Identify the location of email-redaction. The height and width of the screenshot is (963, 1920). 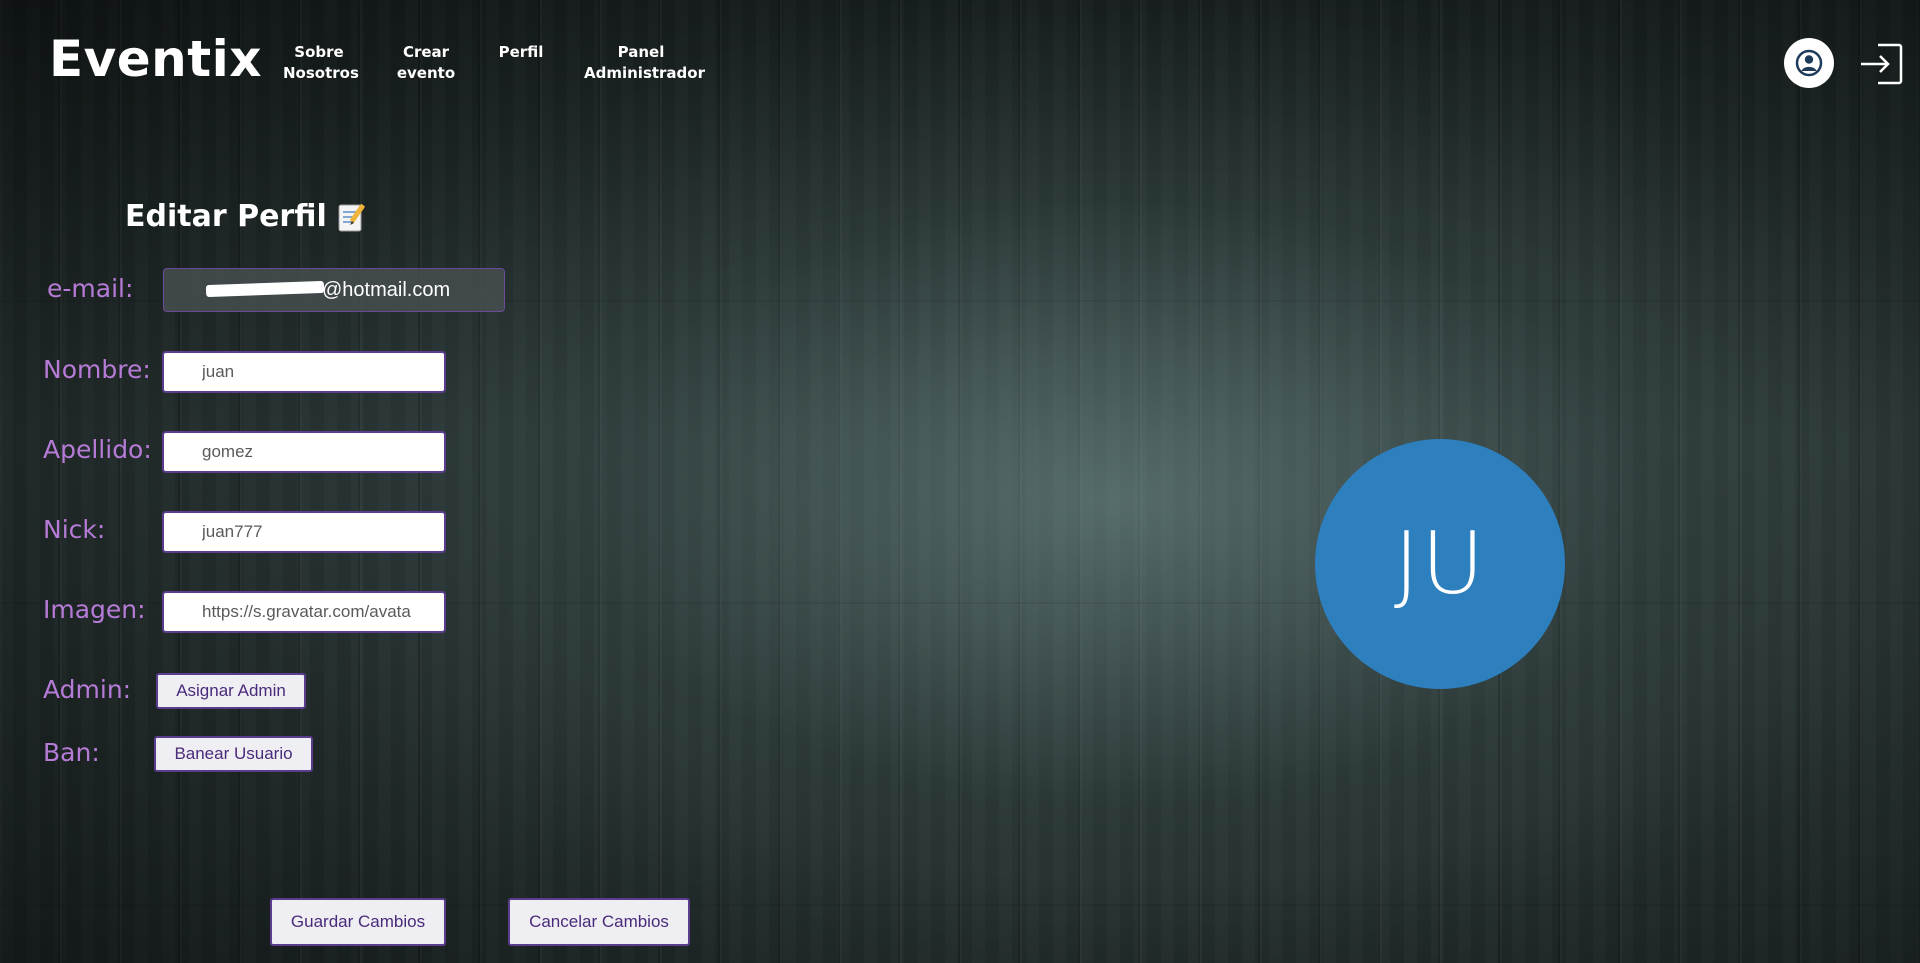
(265, 289).